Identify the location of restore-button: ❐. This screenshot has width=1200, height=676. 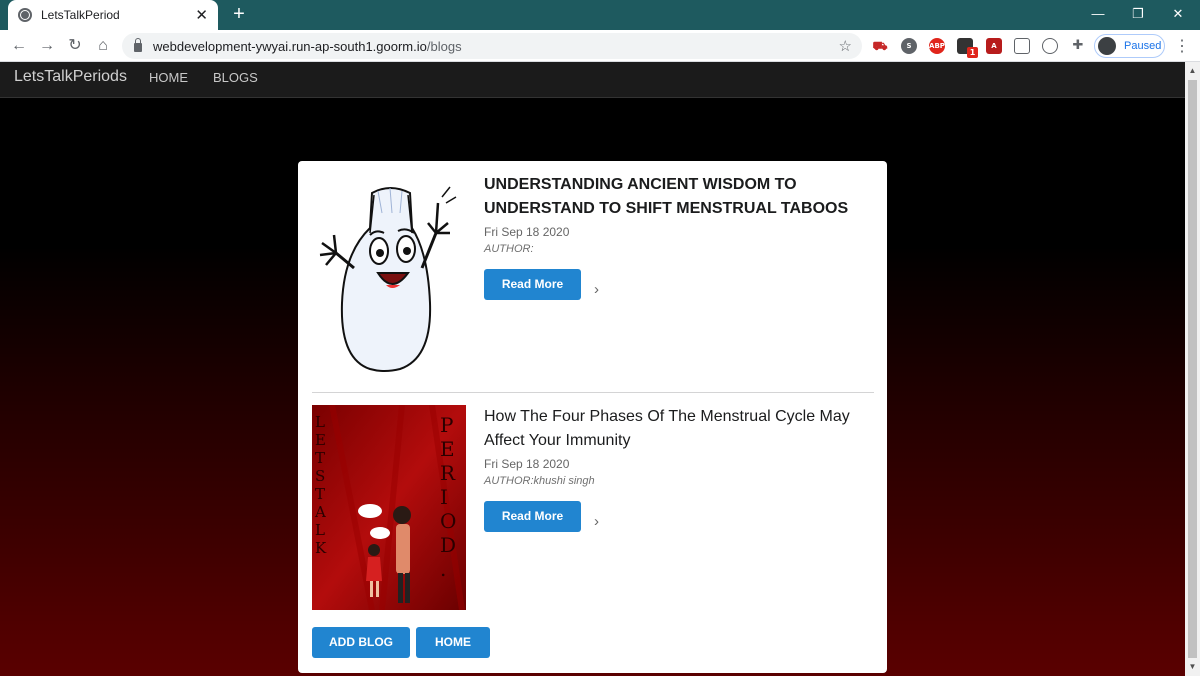
(1138, 15).